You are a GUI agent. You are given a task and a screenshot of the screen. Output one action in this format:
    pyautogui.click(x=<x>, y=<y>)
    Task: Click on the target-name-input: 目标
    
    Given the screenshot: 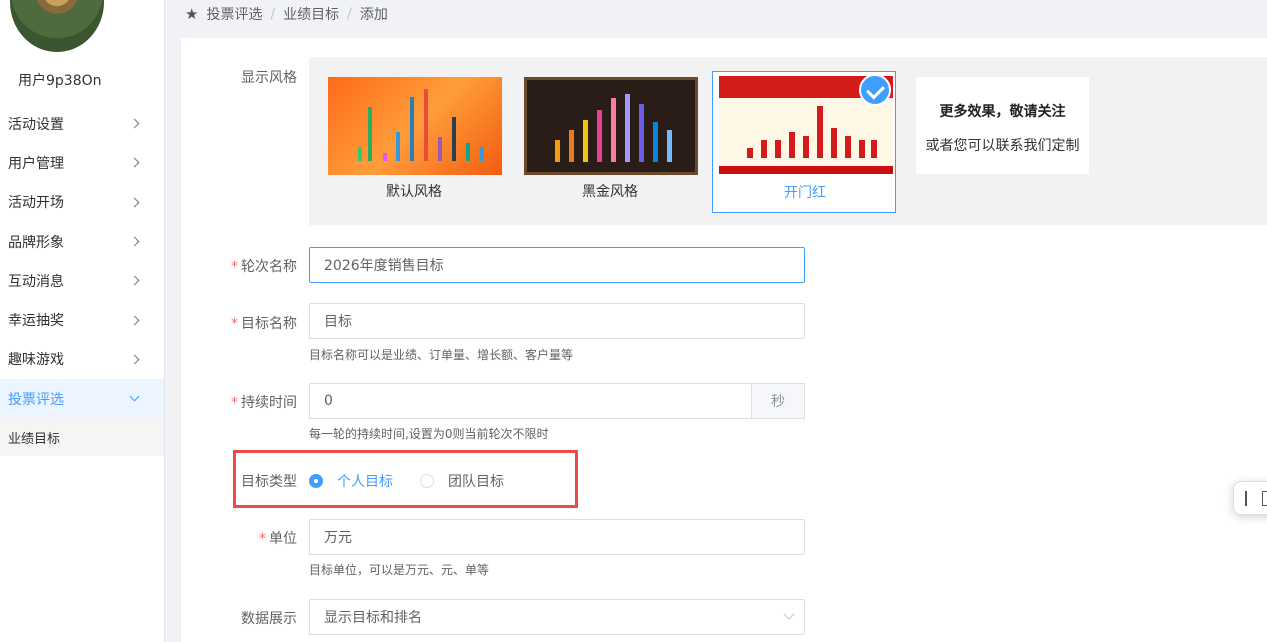 What is the action you would take?
    pyautogui.click(x=557, y=321)
    